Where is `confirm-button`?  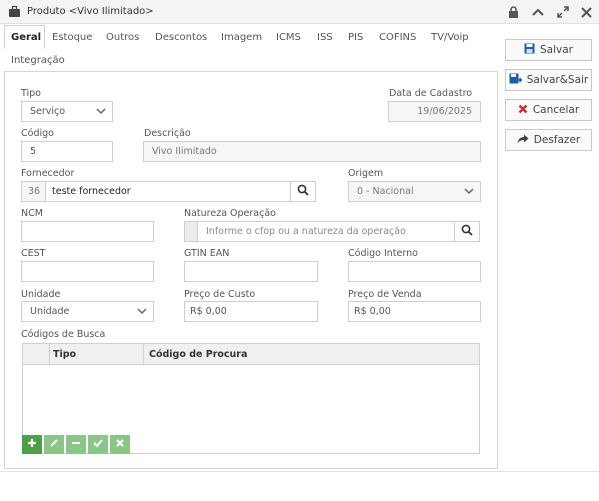
confirm-button is located at coordinates (98, 444).